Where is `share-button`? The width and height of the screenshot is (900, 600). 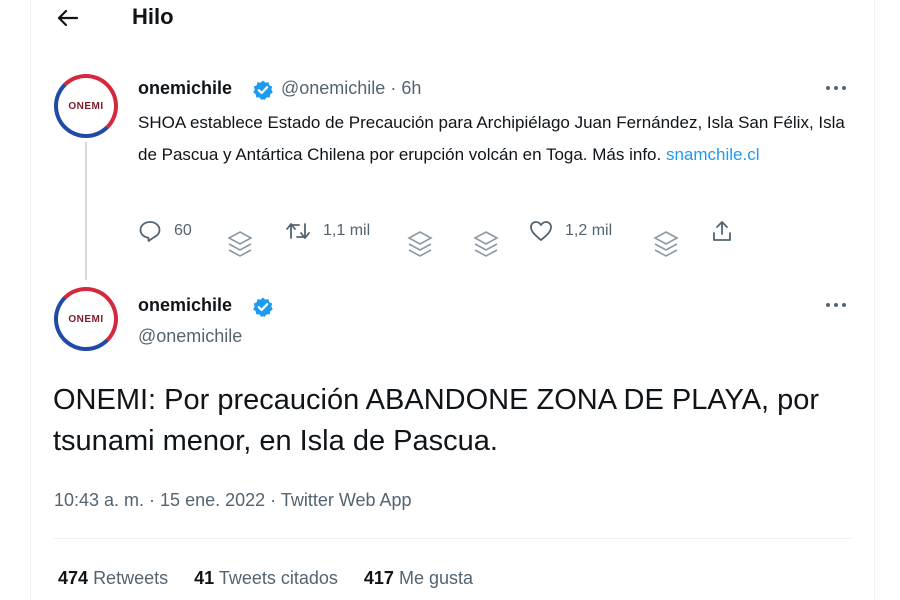 share-button is located at coordinates (722, 231).